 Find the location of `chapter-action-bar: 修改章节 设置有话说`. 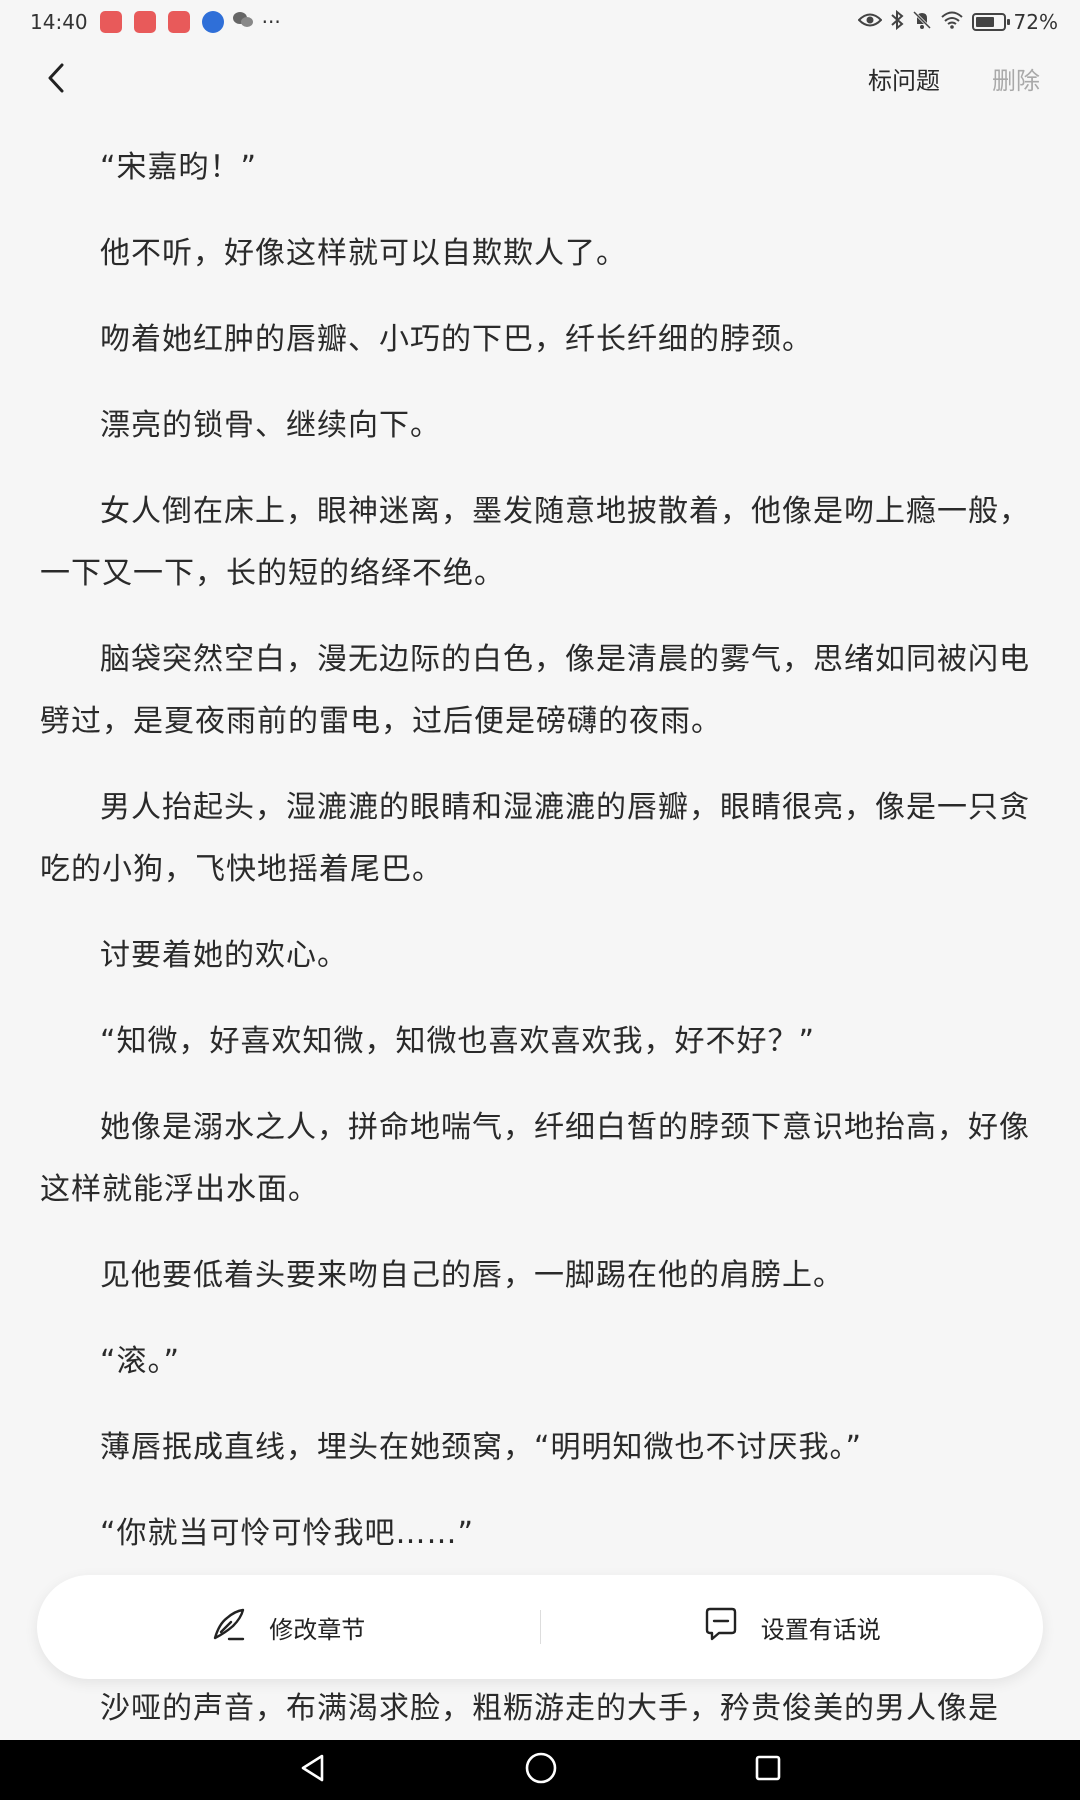

chapter-action-bar: 修改章节 设置有话说 is located at coordinates (540, 1627).